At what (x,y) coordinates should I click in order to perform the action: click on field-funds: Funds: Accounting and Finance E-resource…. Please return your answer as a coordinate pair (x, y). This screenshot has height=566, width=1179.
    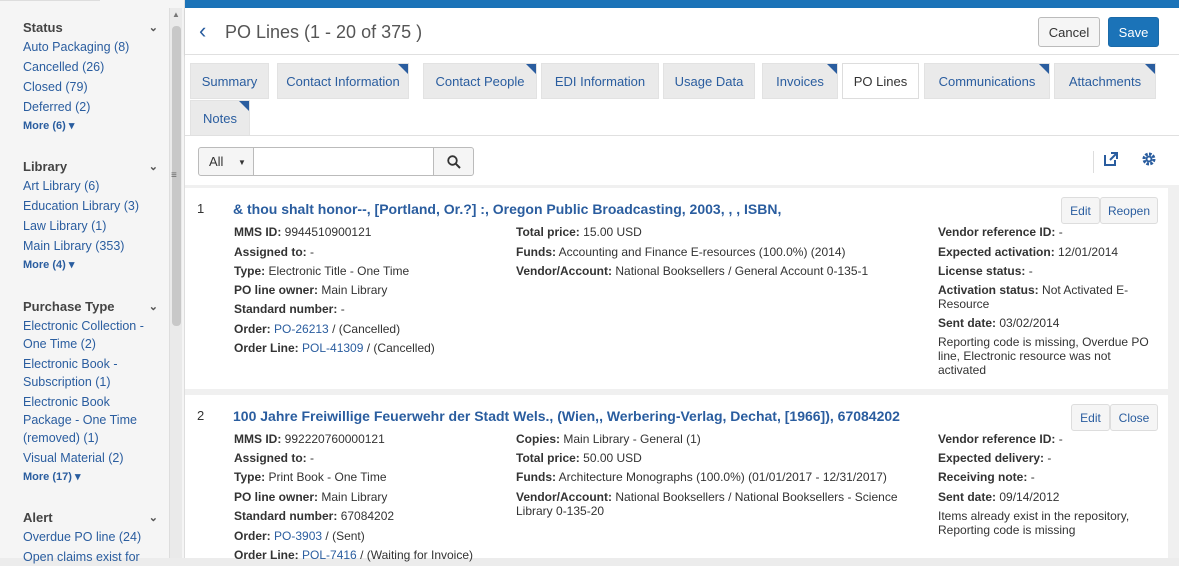
    Looking at the image, I should click on (681, 252).